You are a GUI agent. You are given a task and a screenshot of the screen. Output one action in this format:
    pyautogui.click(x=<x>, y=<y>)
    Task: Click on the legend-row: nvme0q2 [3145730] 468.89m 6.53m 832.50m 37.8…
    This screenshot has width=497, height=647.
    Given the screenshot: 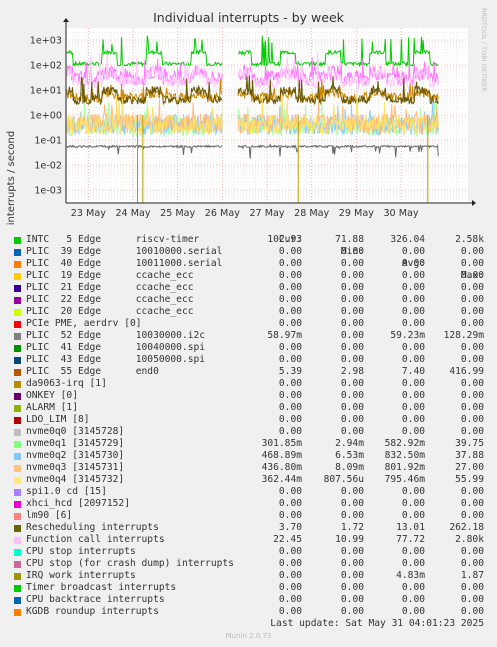 What is the action you would take?
    pyautogui.click(x=254, y=456)
    